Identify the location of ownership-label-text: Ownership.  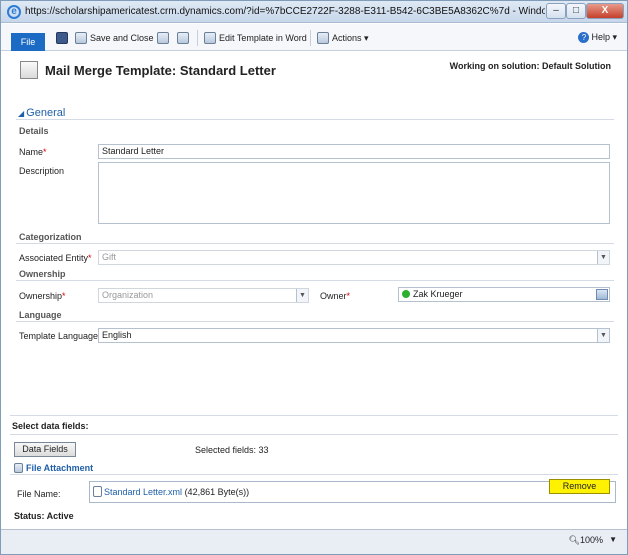
(41, 296).